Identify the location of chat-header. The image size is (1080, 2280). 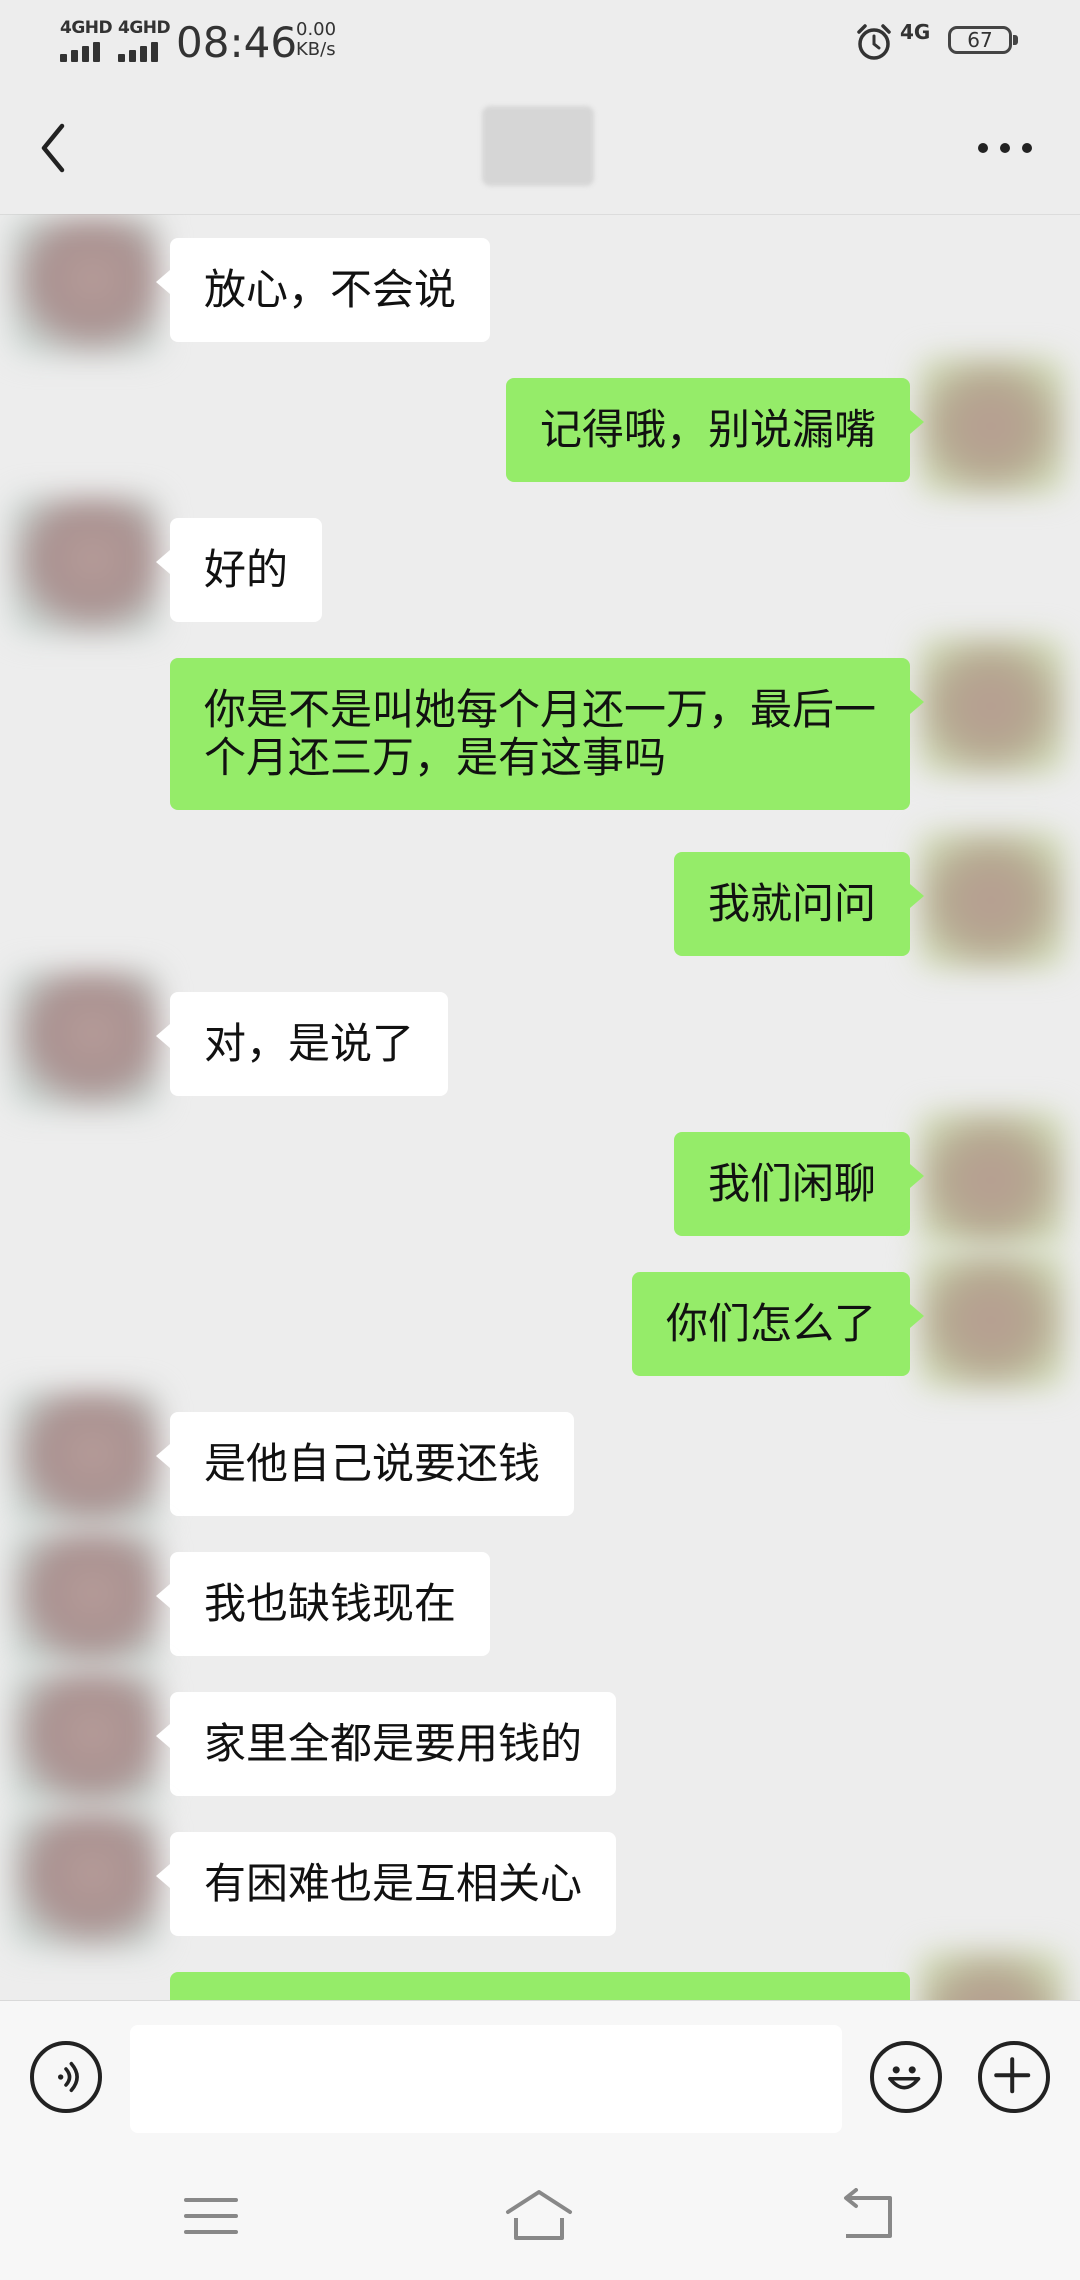
(540, 149).